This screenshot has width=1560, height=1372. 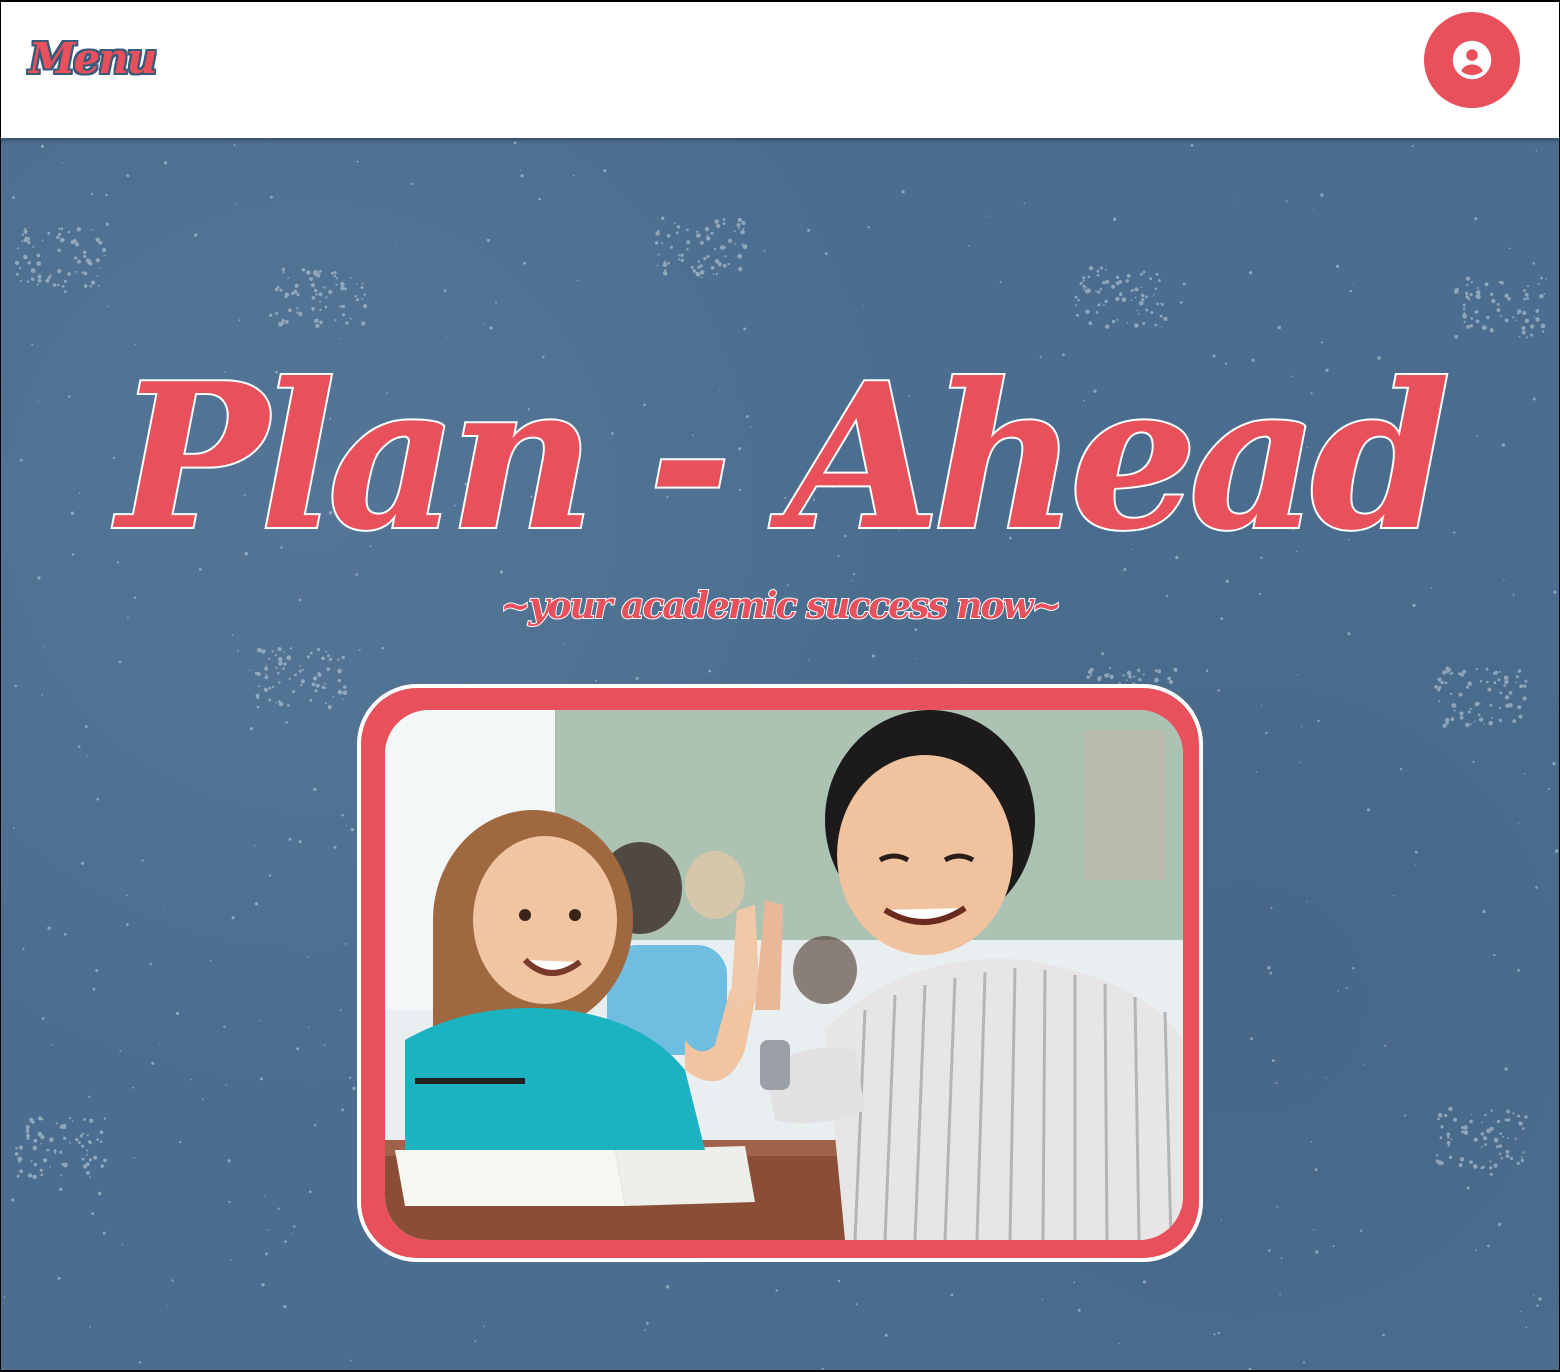 I want to click on account-circle-icon, so click(x=1472, y=60).